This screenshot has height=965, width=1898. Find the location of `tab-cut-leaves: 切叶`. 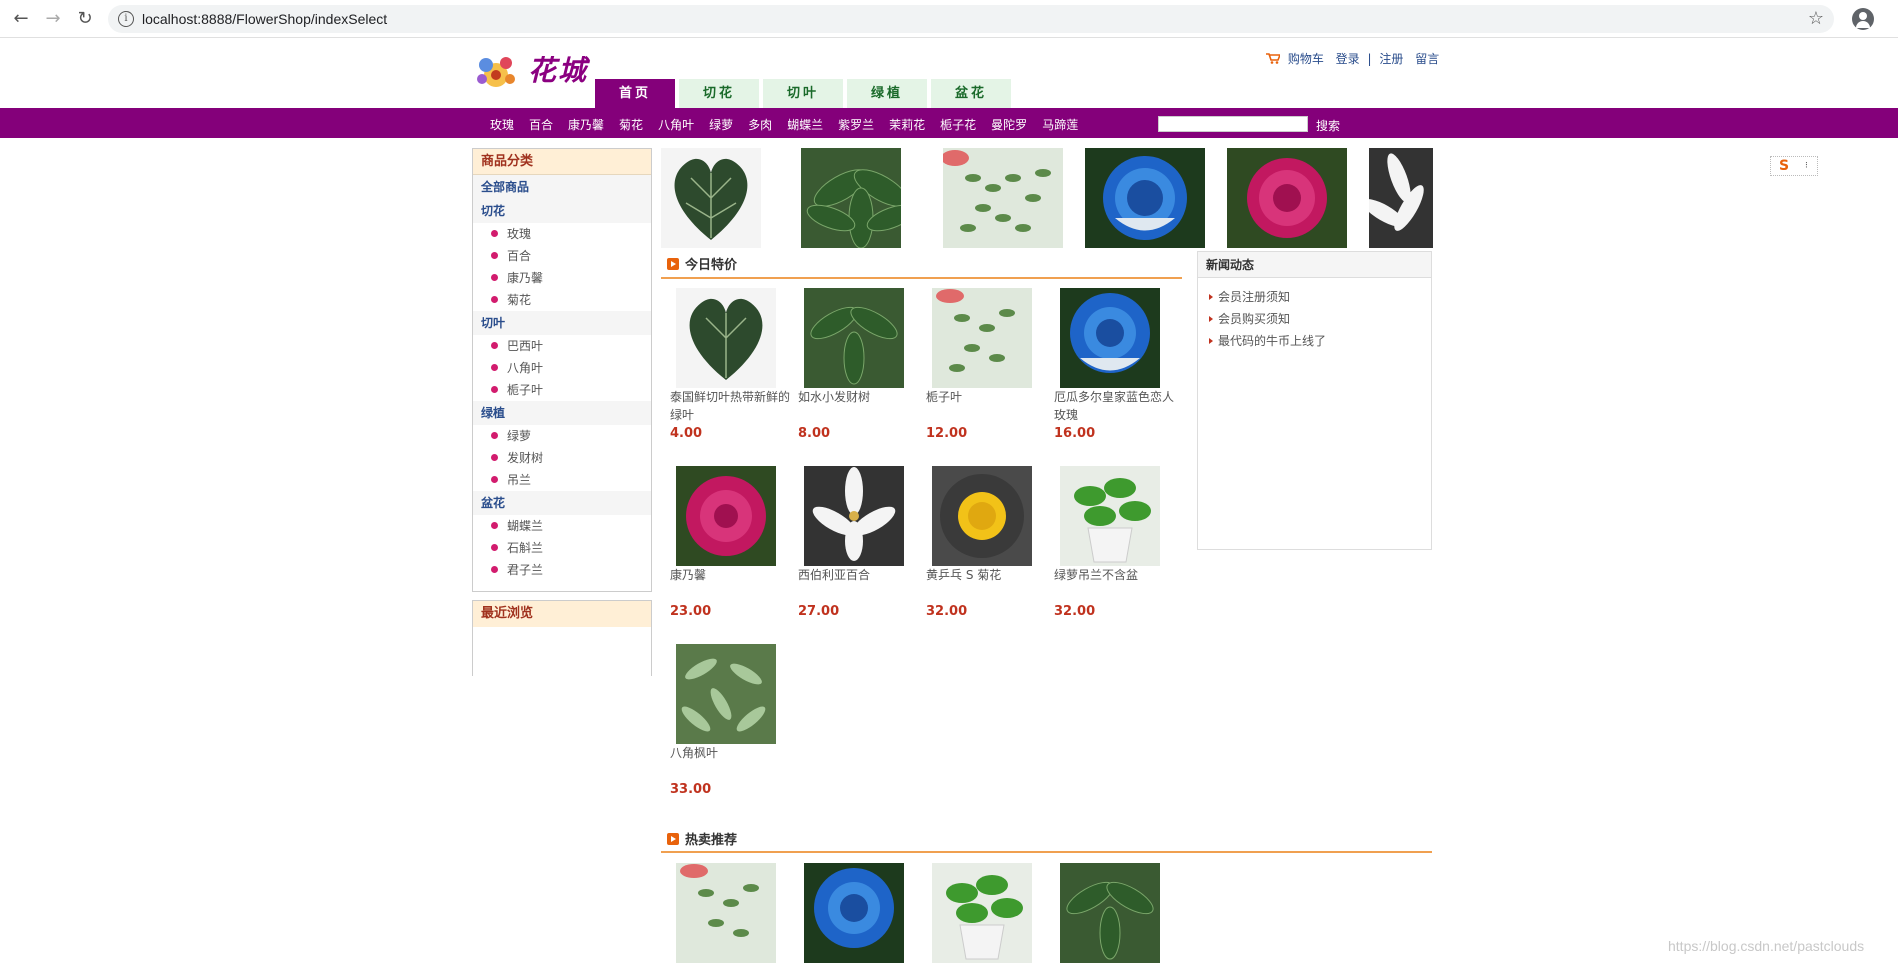

tab-cut-leaves: 切叶 is located at coordinates (803, 93).